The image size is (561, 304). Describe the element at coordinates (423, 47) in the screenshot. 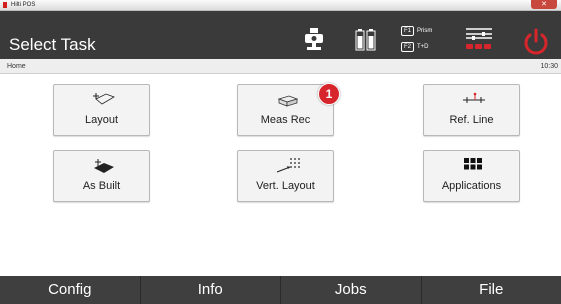

I see `f2-label: T+D` at that location.